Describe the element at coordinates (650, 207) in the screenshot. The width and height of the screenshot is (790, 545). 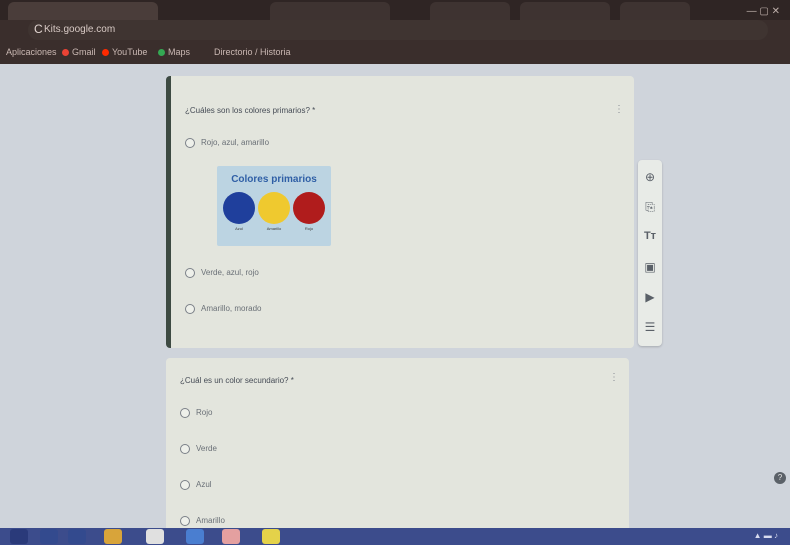
I see `import-questions-icon: ⎘` at that location.